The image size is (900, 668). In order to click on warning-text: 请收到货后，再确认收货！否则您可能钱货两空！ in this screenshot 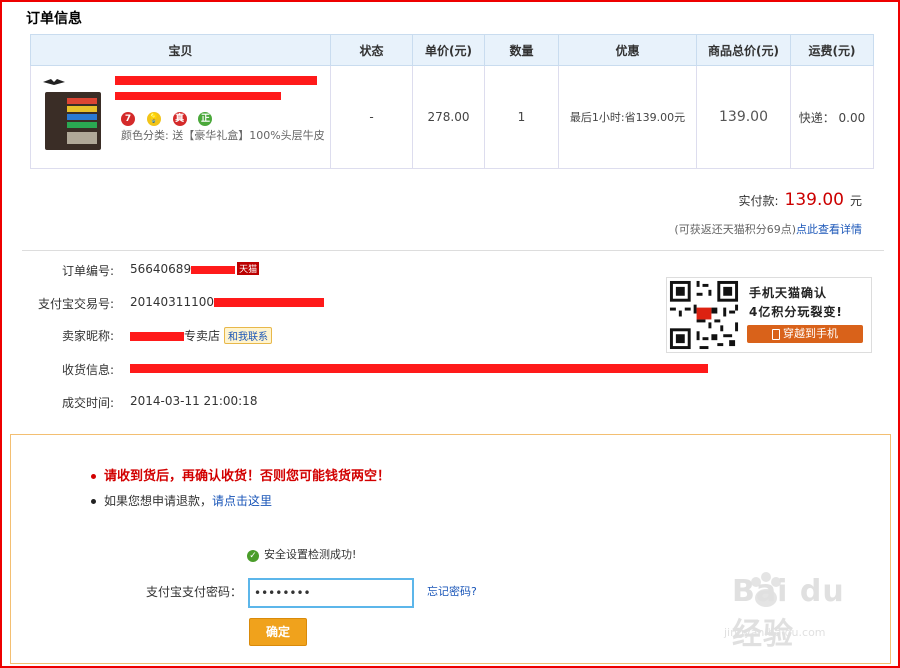, I will do `click(247, 476)`.